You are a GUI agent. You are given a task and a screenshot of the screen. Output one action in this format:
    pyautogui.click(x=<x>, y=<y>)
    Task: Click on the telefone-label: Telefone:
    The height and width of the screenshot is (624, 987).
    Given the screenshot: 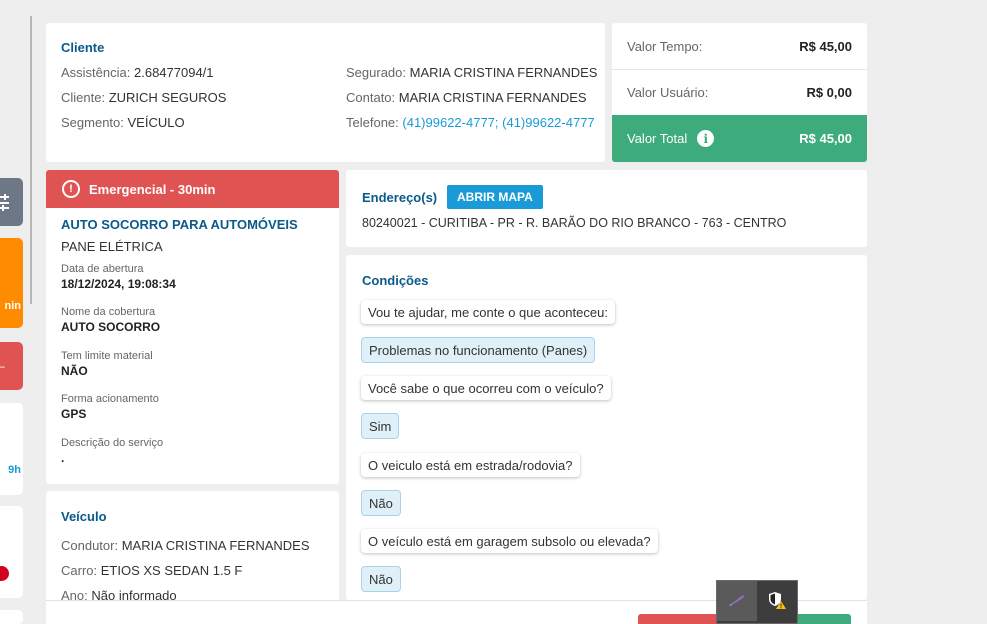 What is the action you would take?
    pyautogui.click(x=372, y=122)
    